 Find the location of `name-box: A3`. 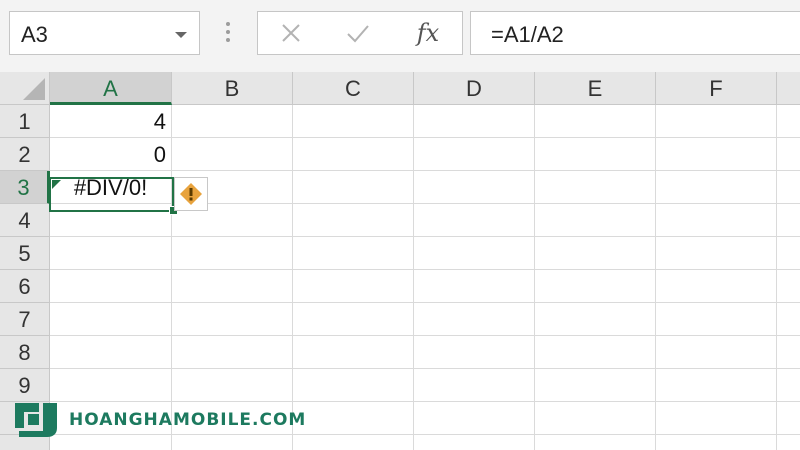

name-box: A3 is located at coordinates (104, 33).